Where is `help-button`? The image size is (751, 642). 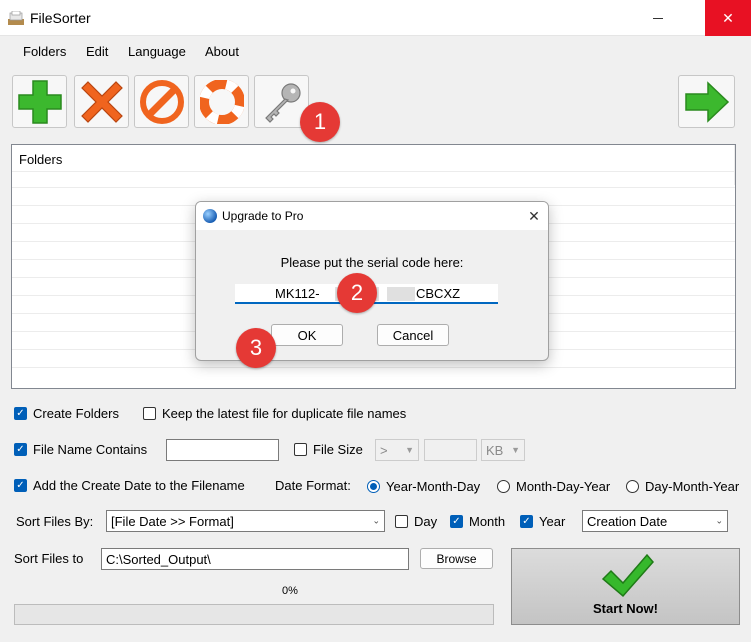
help-button is located at coordinates (221, 101).